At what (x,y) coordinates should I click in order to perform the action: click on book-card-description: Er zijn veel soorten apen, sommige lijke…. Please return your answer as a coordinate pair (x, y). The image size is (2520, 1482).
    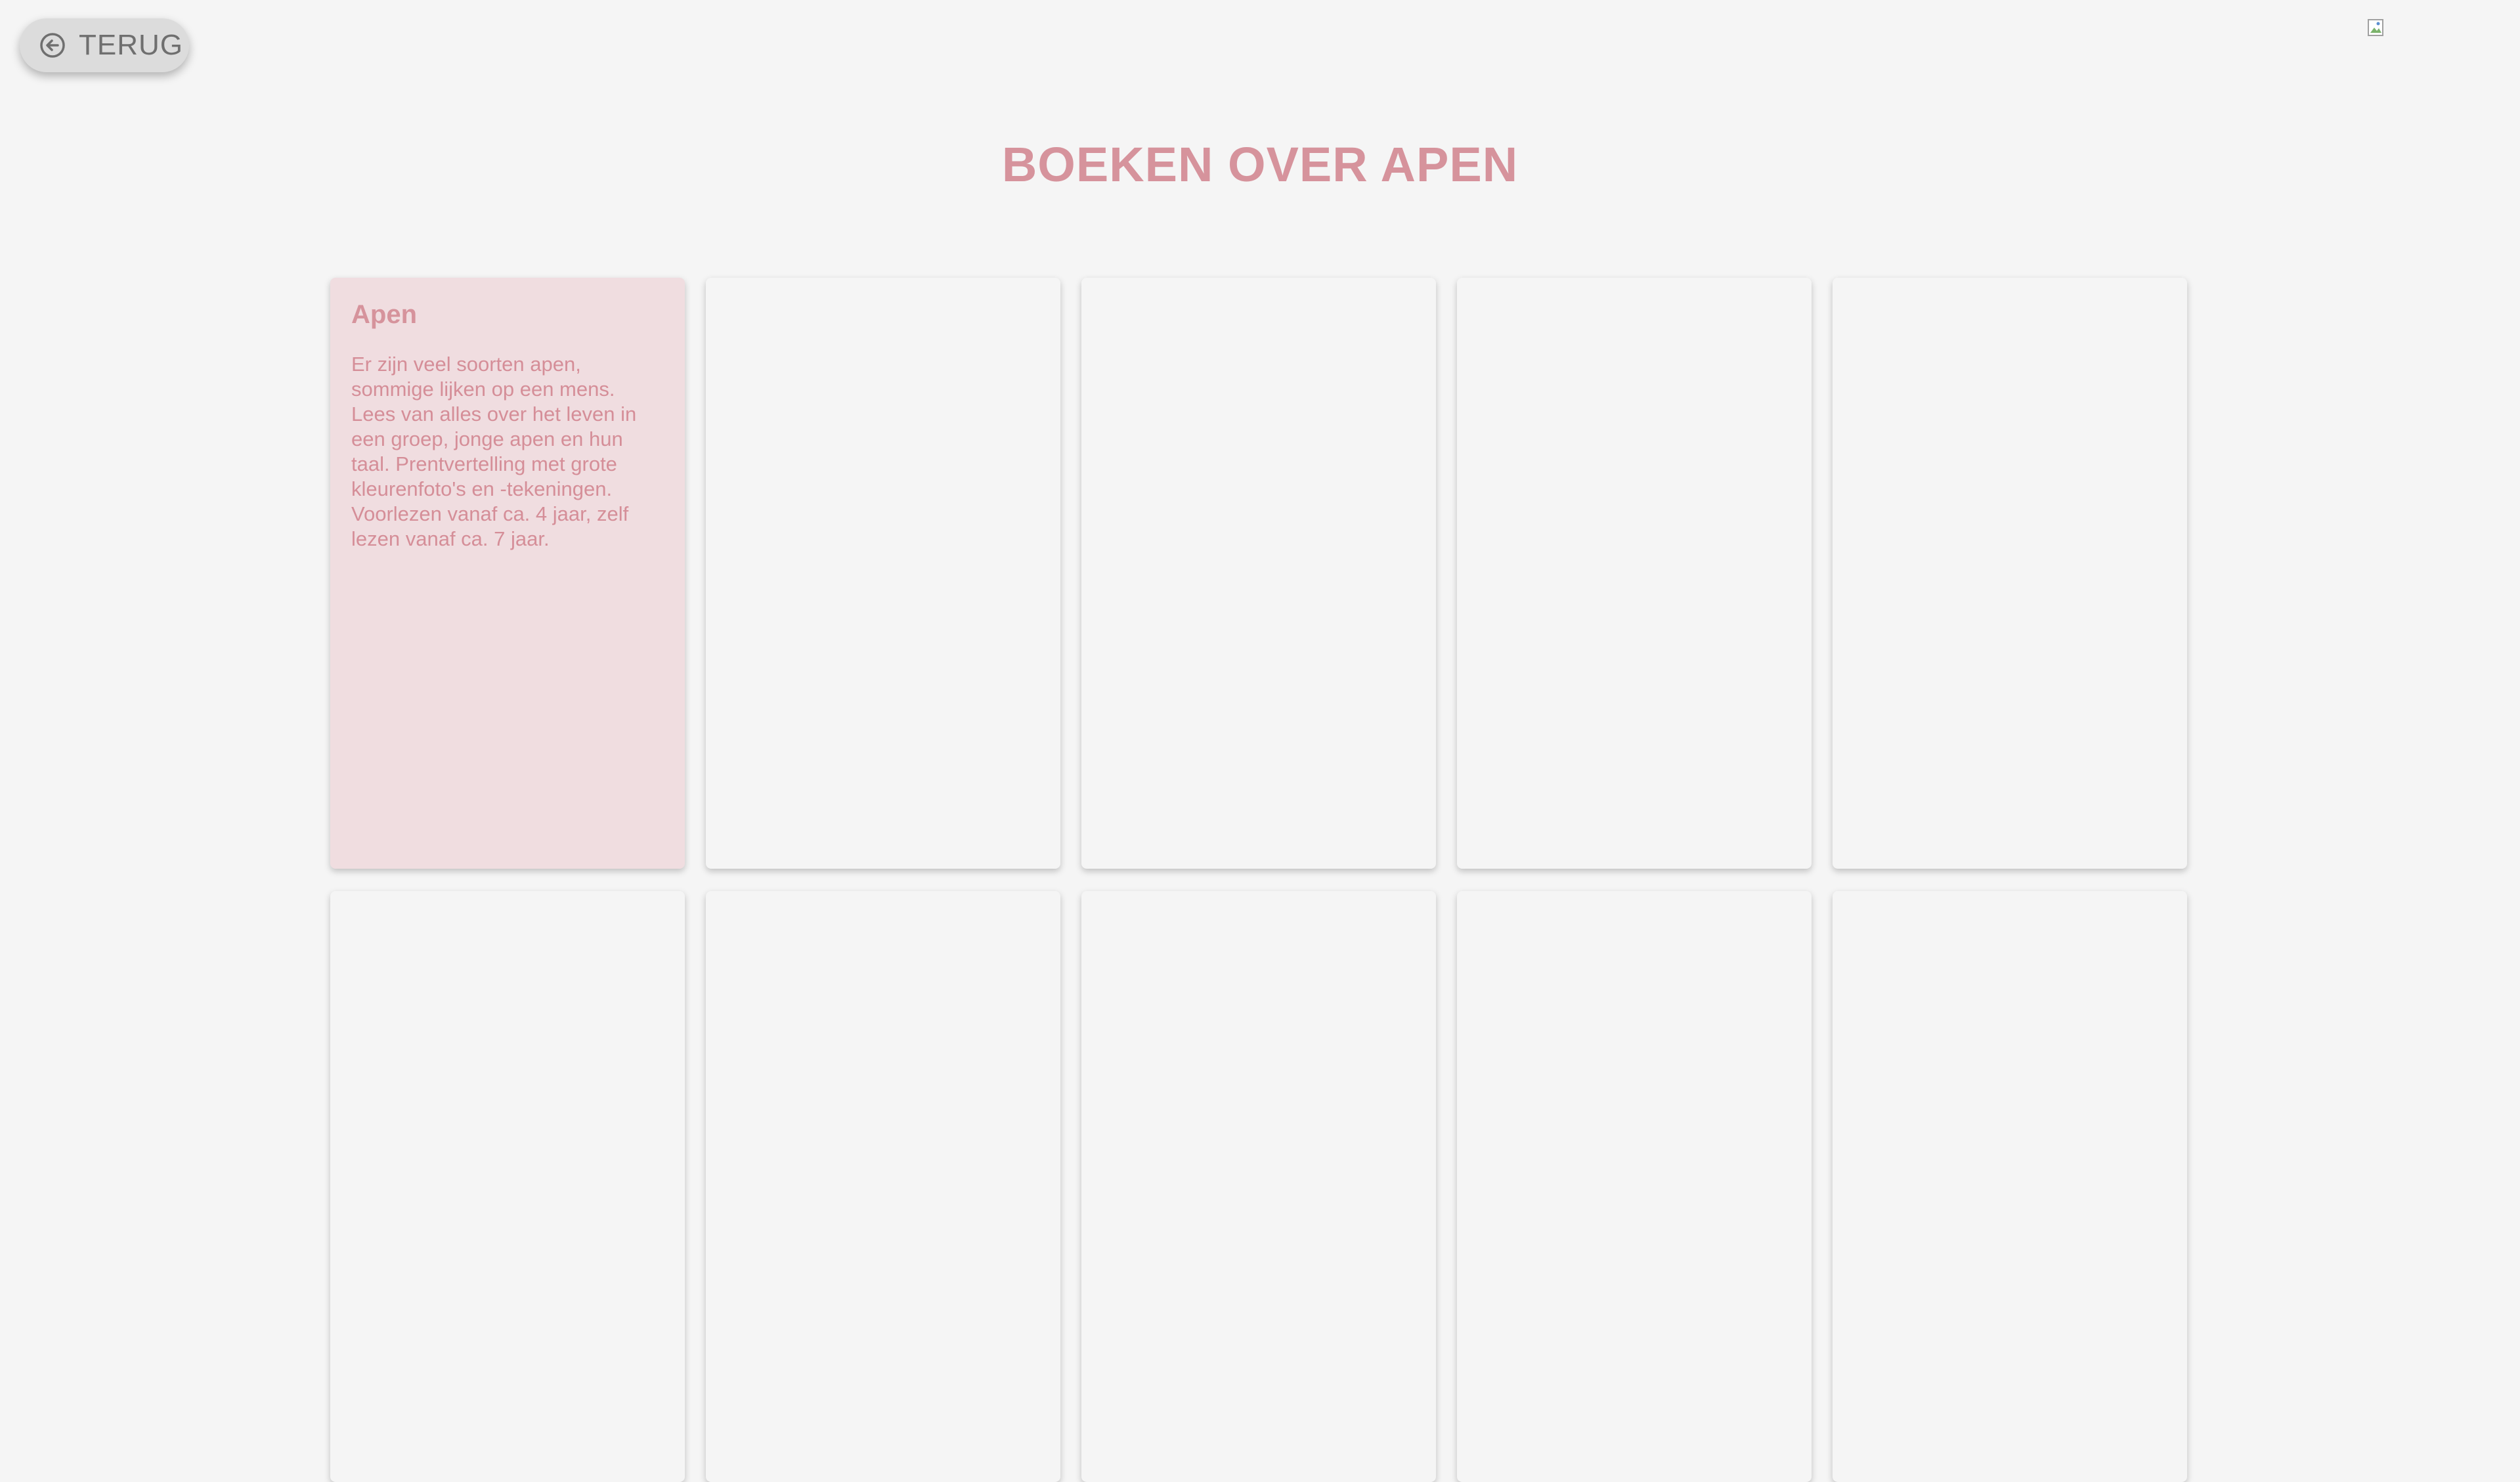
    Looking at the image, I should click on (494, 451).